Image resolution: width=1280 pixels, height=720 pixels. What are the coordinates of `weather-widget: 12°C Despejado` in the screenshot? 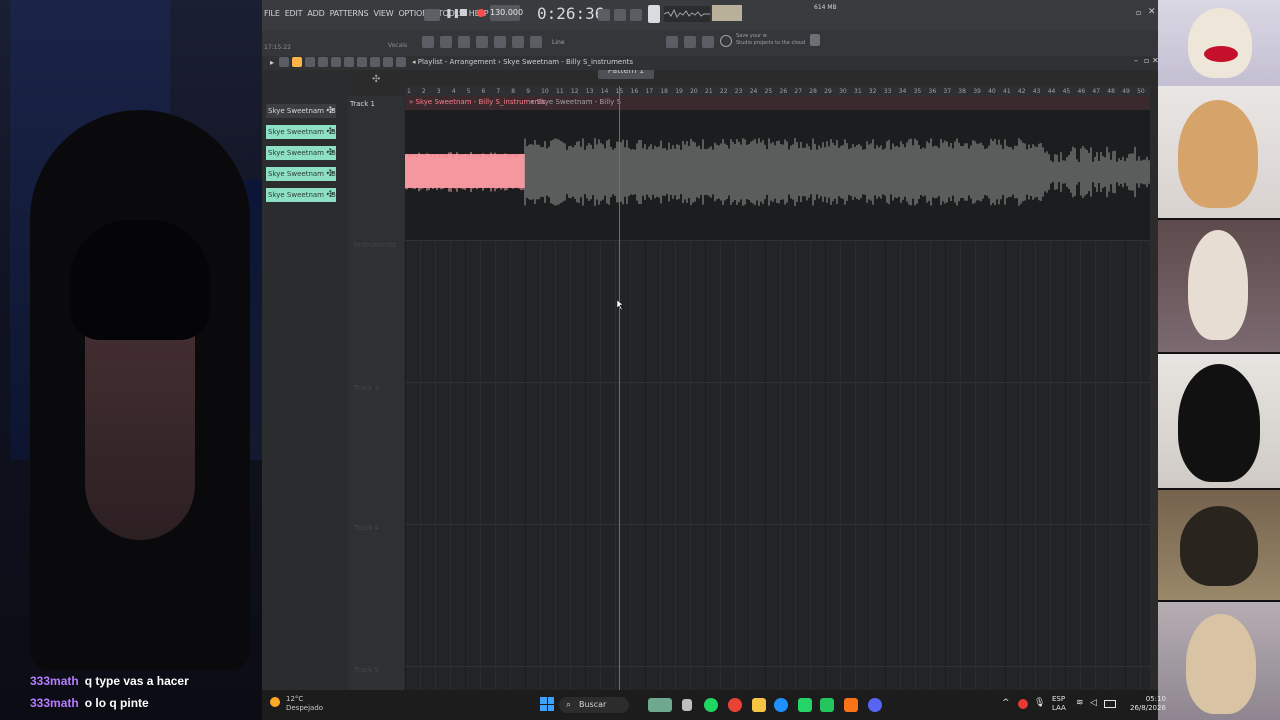 It's located at (304, 704).